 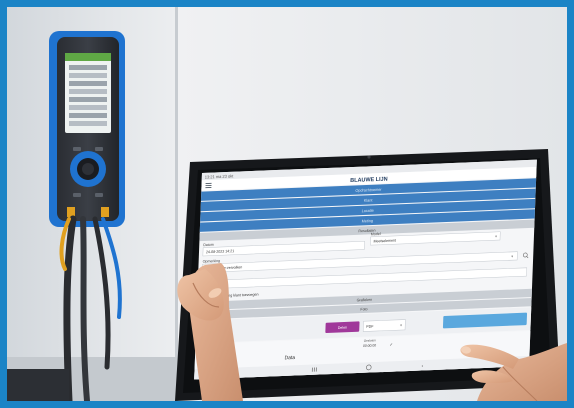 What do you see at coordinates (496, 236) in the screenshot?
I see `model-dropdown-icon: ▾` at bounding box center [496, 236].